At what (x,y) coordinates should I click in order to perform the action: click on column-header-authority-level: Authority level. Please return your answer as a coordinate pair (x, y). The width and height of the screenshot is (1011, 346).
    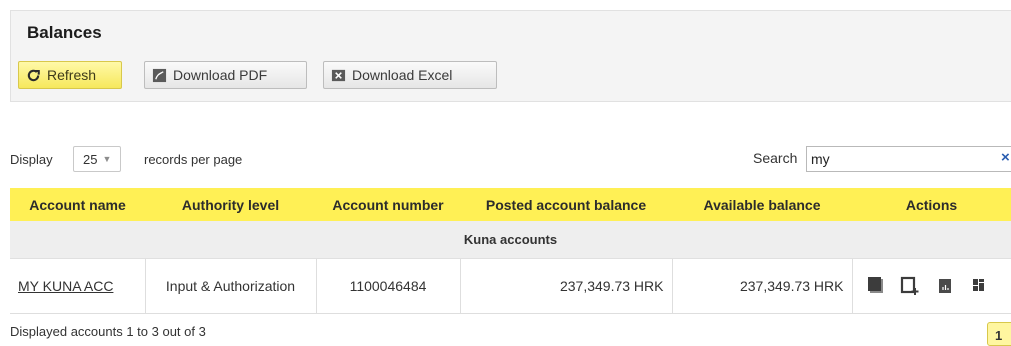
    Looking at the image, I should click on (230, 204).